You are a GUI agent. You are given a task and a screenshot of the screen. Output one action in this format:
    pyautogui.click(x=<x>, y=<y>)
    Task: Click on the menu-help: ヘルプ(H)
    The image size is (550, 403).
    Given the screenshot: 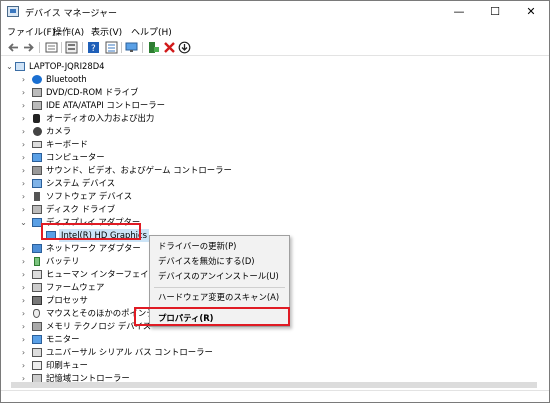 What is the action you would take?
    pyautogui.click(x=151, y=31)
    